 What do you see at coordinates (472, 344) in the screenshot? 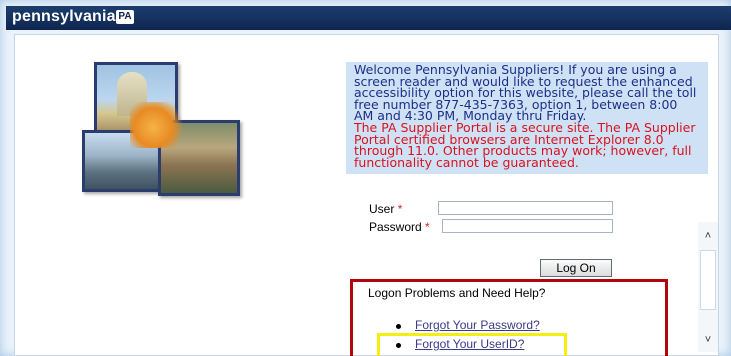
I see `highlight-box` at bounding box center [472, 344].